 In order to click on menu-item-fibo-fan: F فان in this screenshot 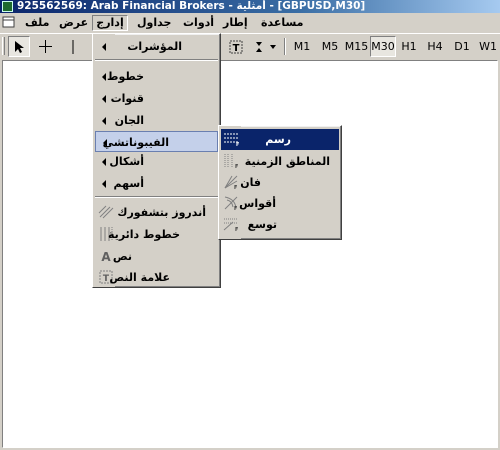, I will do `click(280, 182)`.